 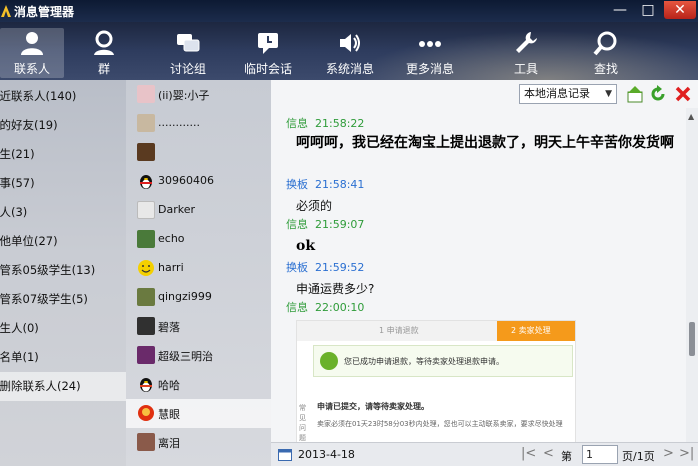 What do you see at coordinates (198, 239) in the screenshot?
I see `contact-item: echo` at bounding box center [198, 239].